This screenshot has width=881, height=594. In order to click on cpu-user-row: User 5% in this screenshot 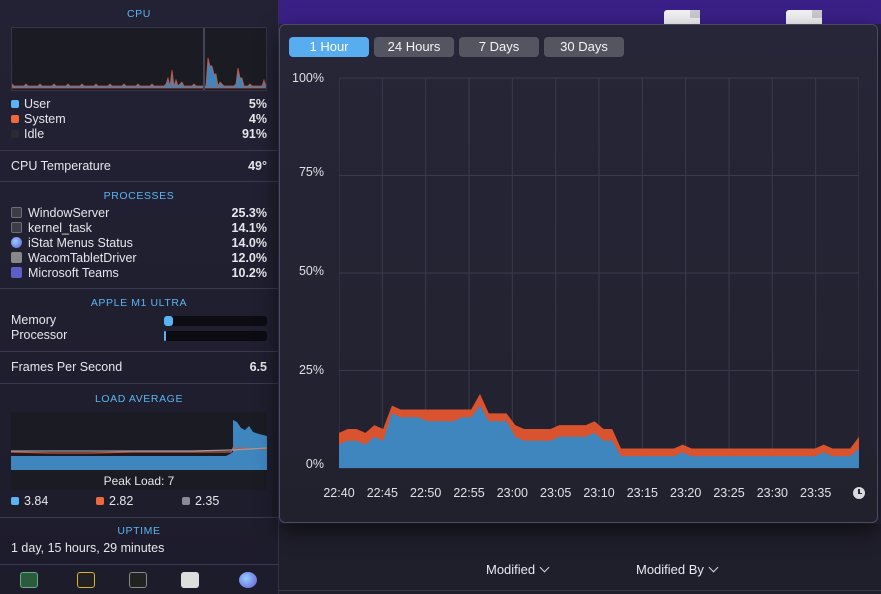, I will do `click(139, 104)`.